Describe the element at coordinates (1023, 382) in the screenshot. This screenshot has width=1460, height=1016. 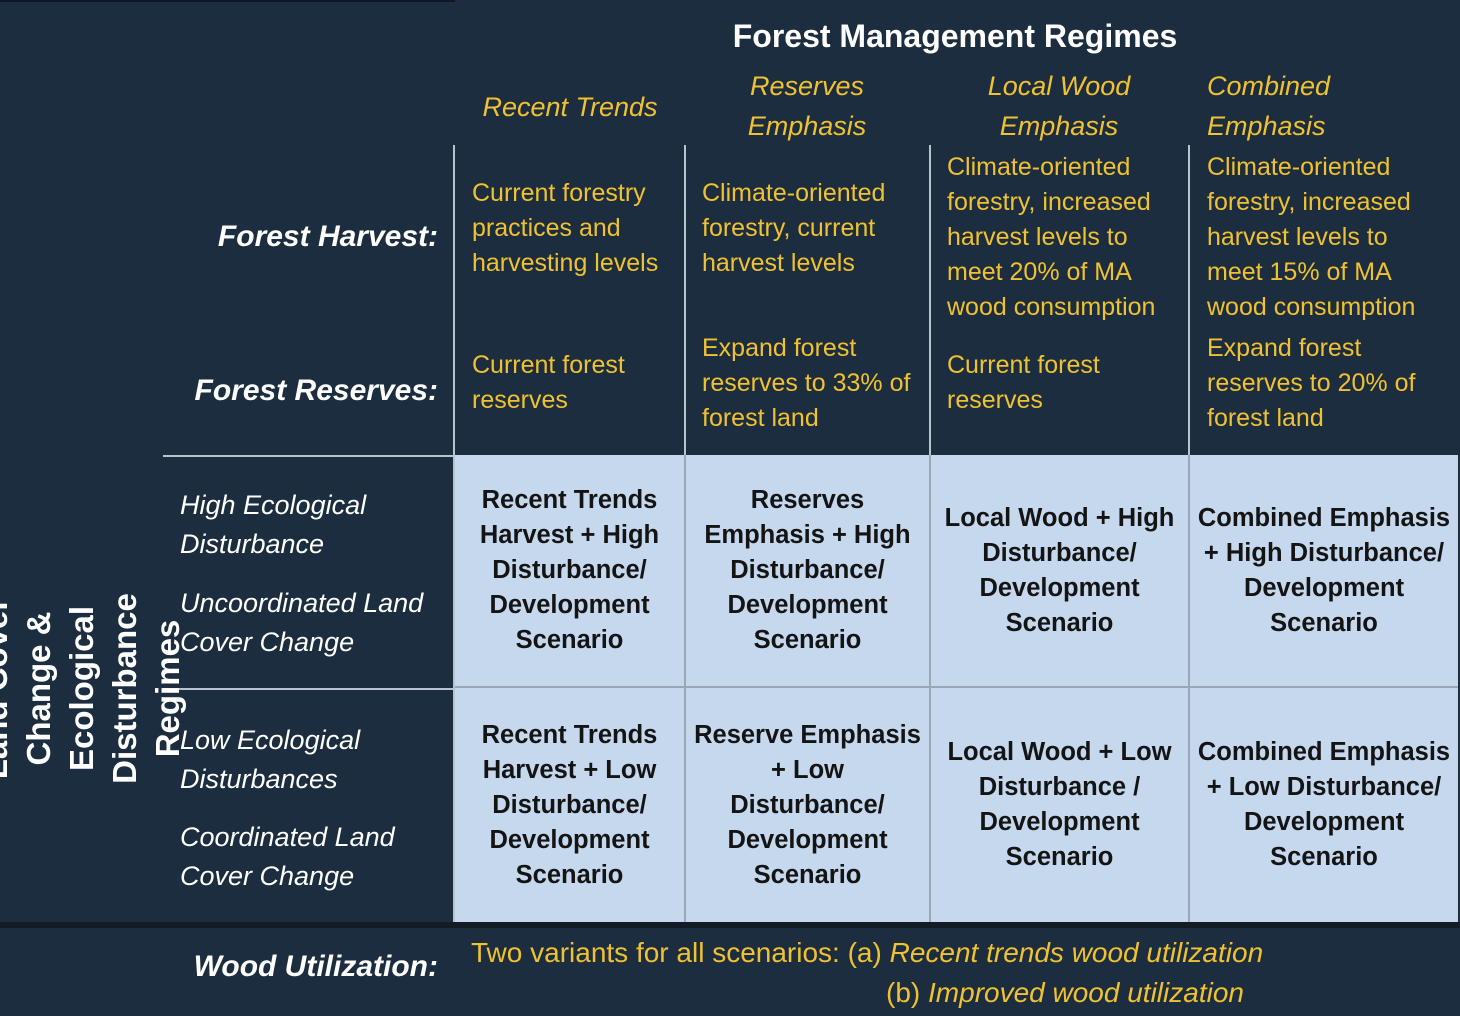
I see `reserves-local-wood: Current forest reserves` at that location.